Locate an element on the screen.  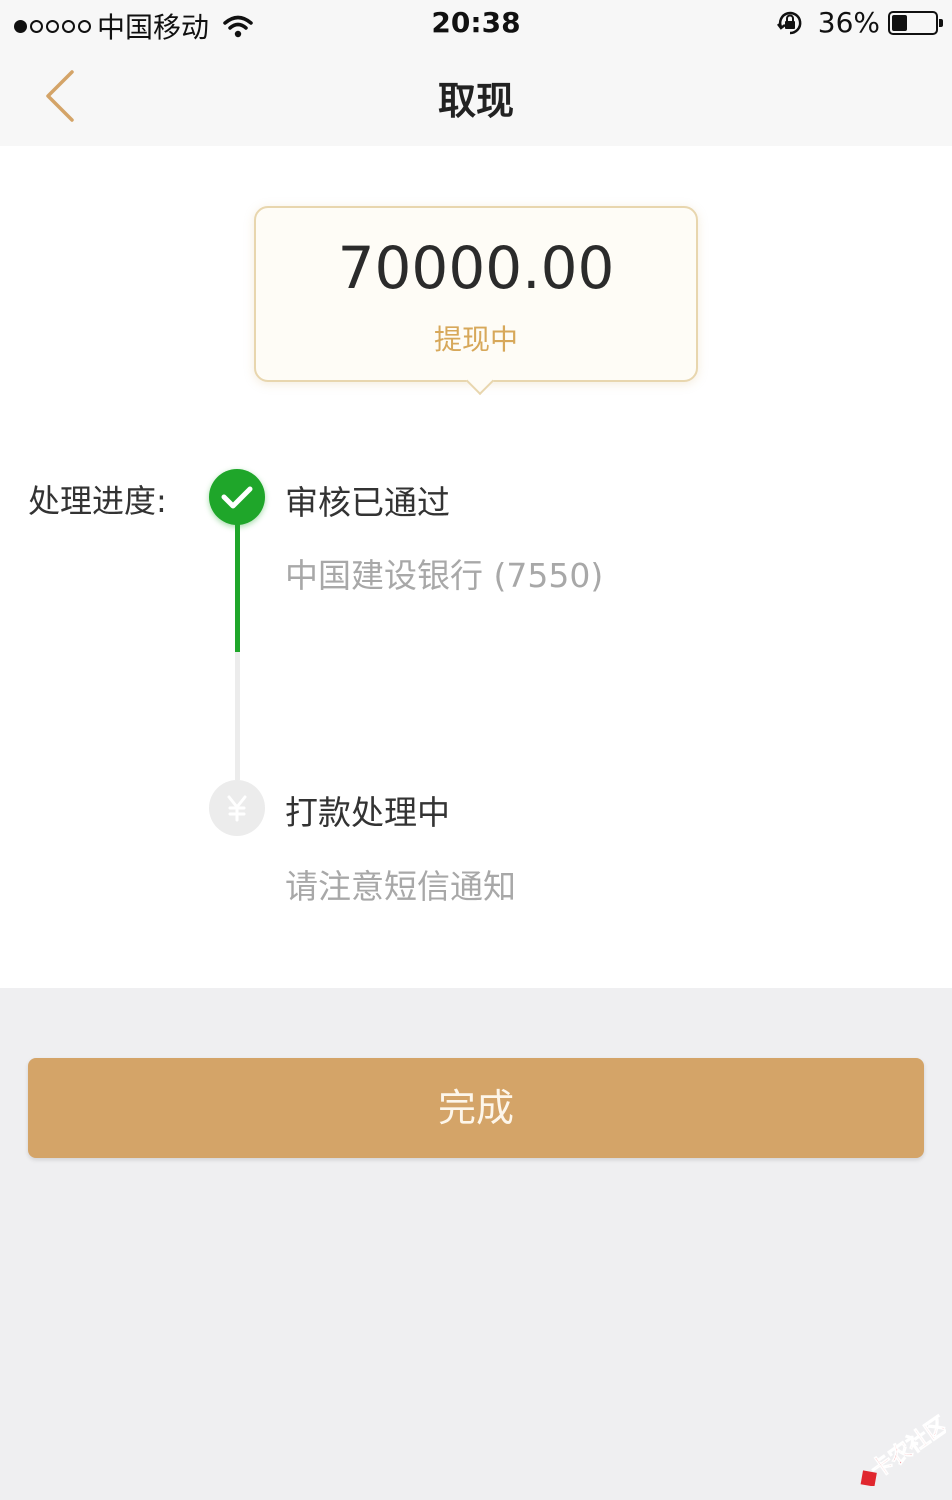
battery-nub is located at coordinates (941, 22).